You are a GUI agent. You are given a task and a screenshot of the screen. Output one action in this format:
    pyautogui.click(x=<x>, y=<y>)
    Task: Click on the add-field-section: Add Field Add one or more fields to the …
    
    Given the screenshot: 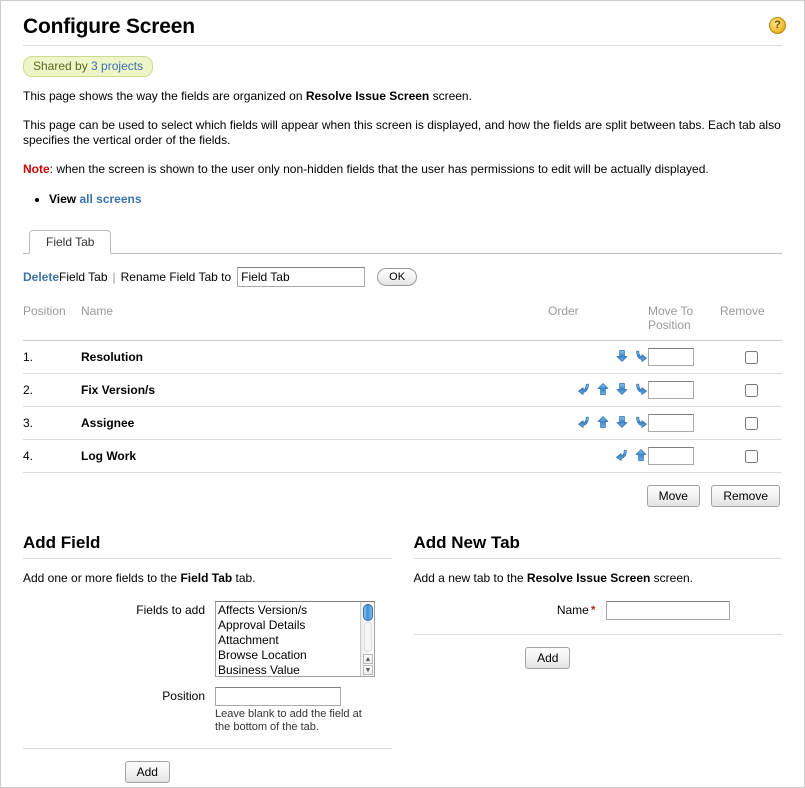 What is the action you would take?
    pyautogui.click(x=207, y=658)
    